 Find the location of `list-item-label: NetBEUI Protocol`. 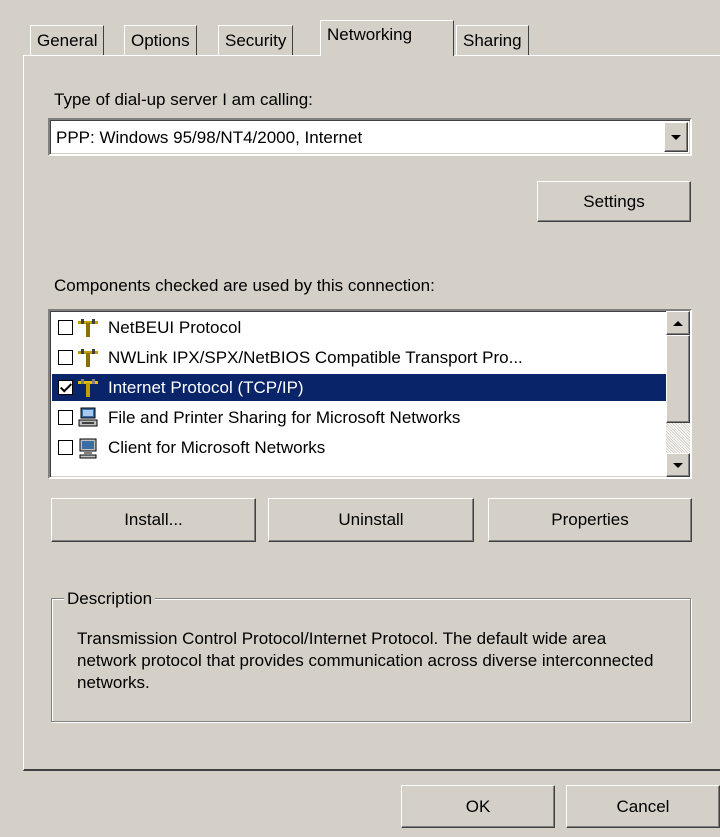

list-item-label: NetBEUI Protocol is located at coordinates (175, 327).